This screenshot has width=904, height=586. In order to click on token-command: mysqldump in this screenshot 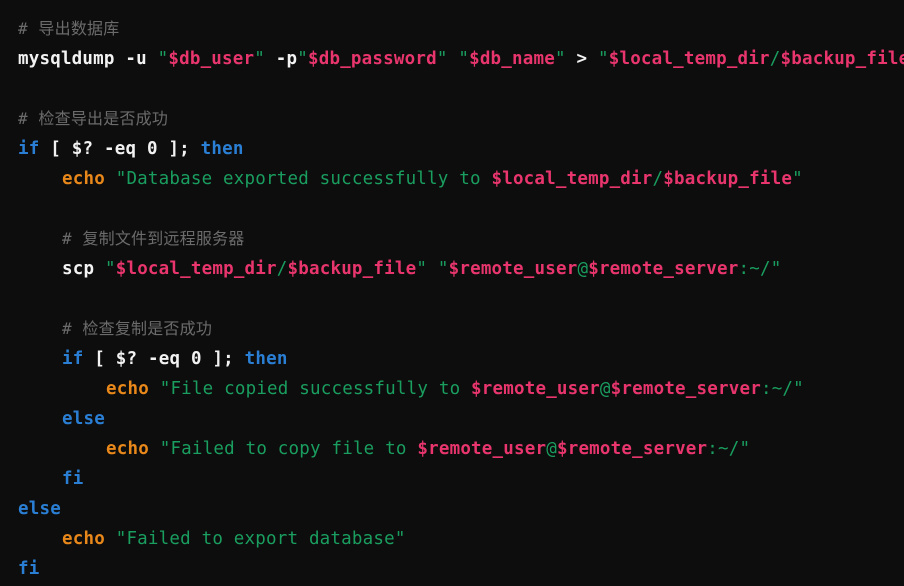, I will do `click(66, 59)`.